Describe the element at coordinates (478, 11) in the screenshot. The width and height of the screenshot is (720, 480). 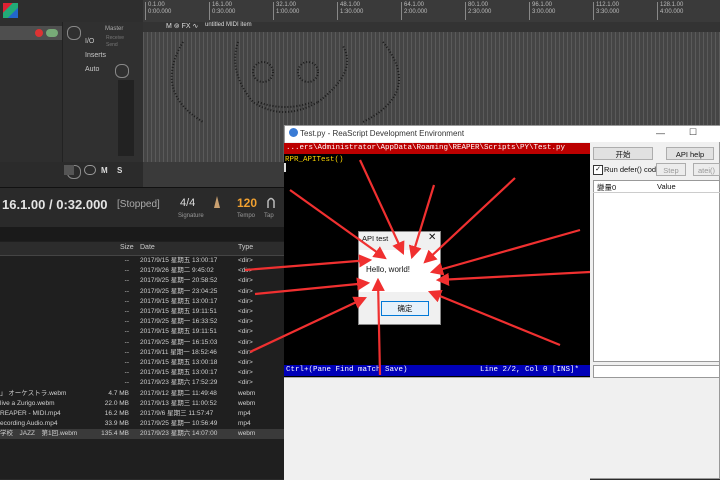
I see `ruler-mark: 80.1.00 2:30.000` at that location.